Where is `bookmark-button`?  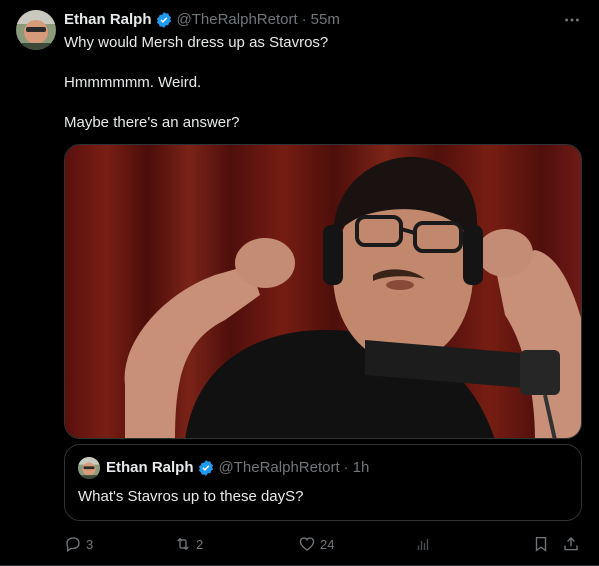
bookmark-button is located at coordinates (543, 544).